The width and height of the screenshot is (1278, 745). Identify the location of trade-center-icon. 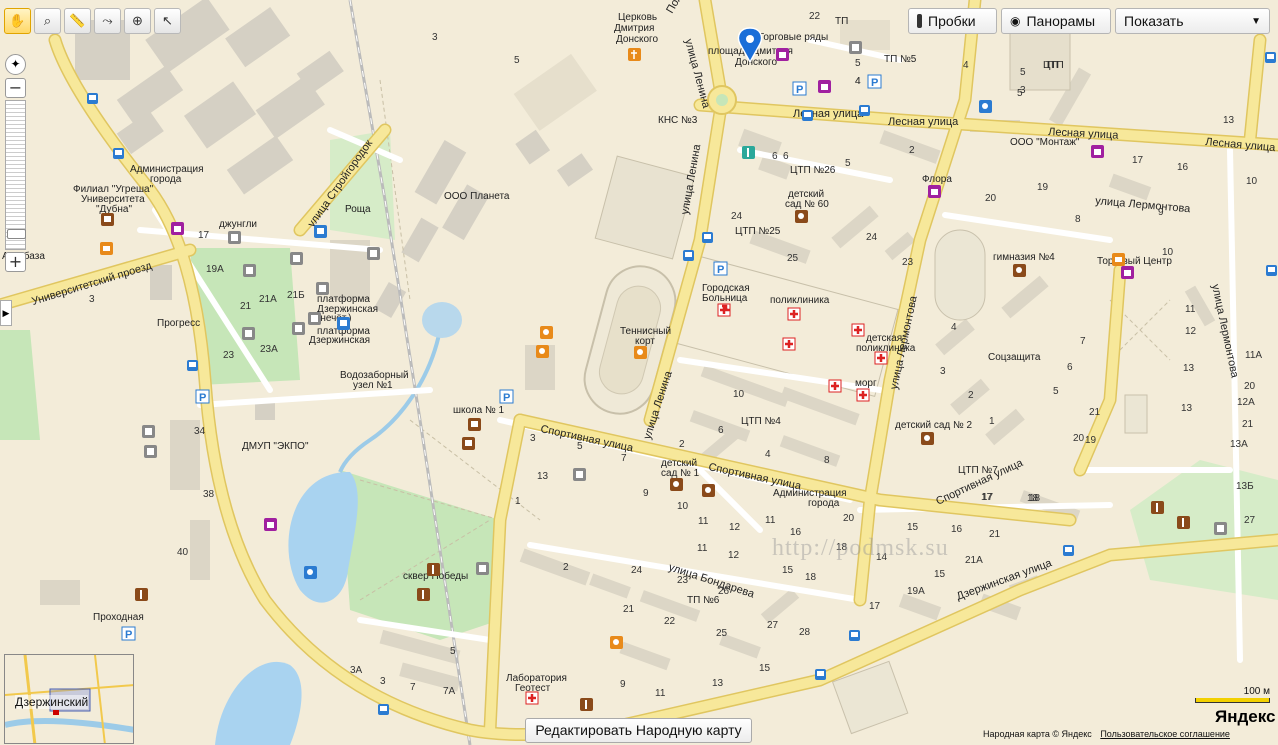
(1118, 259).